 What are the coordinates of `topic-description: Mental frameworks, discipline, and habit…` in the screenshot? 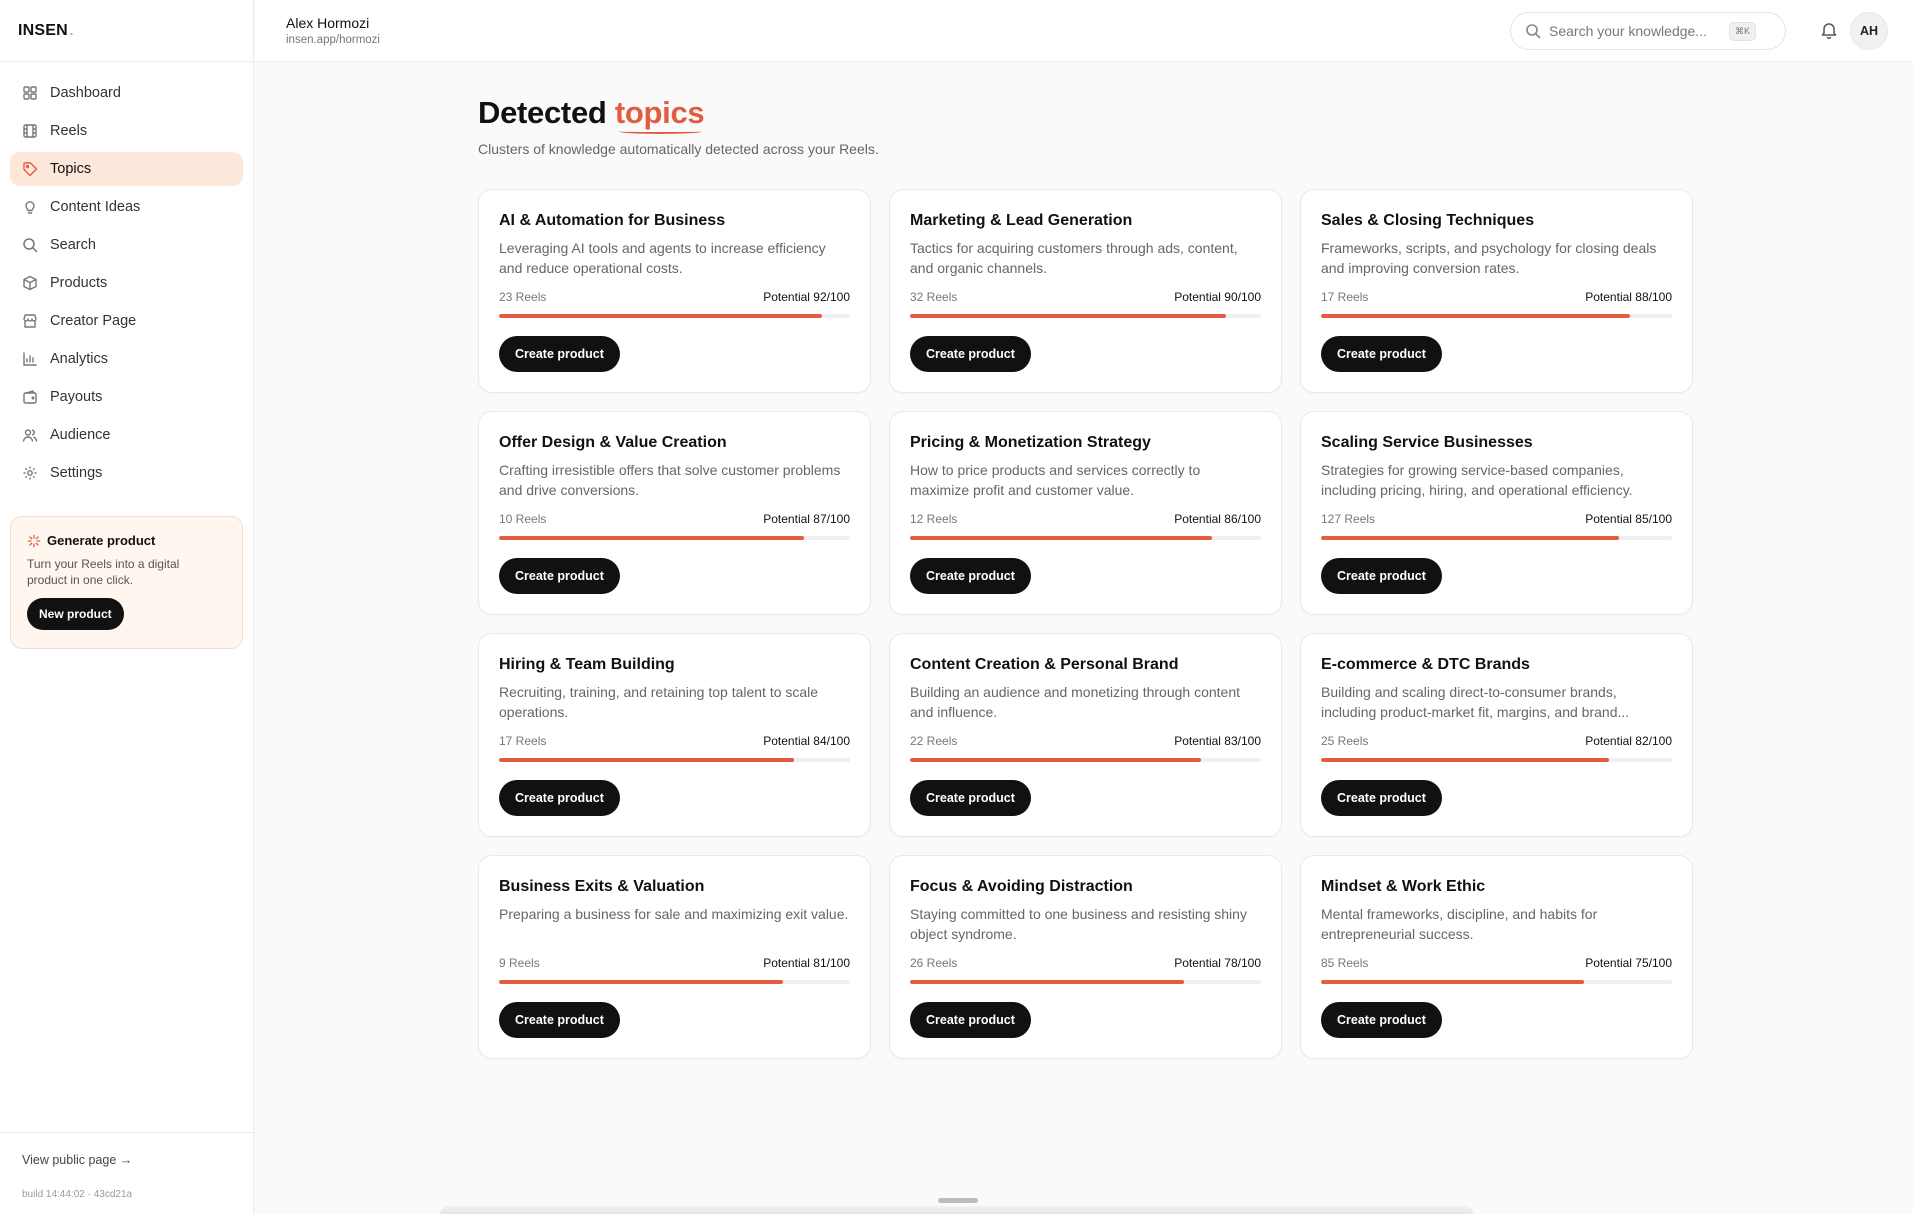 It's located at (1459, 924).